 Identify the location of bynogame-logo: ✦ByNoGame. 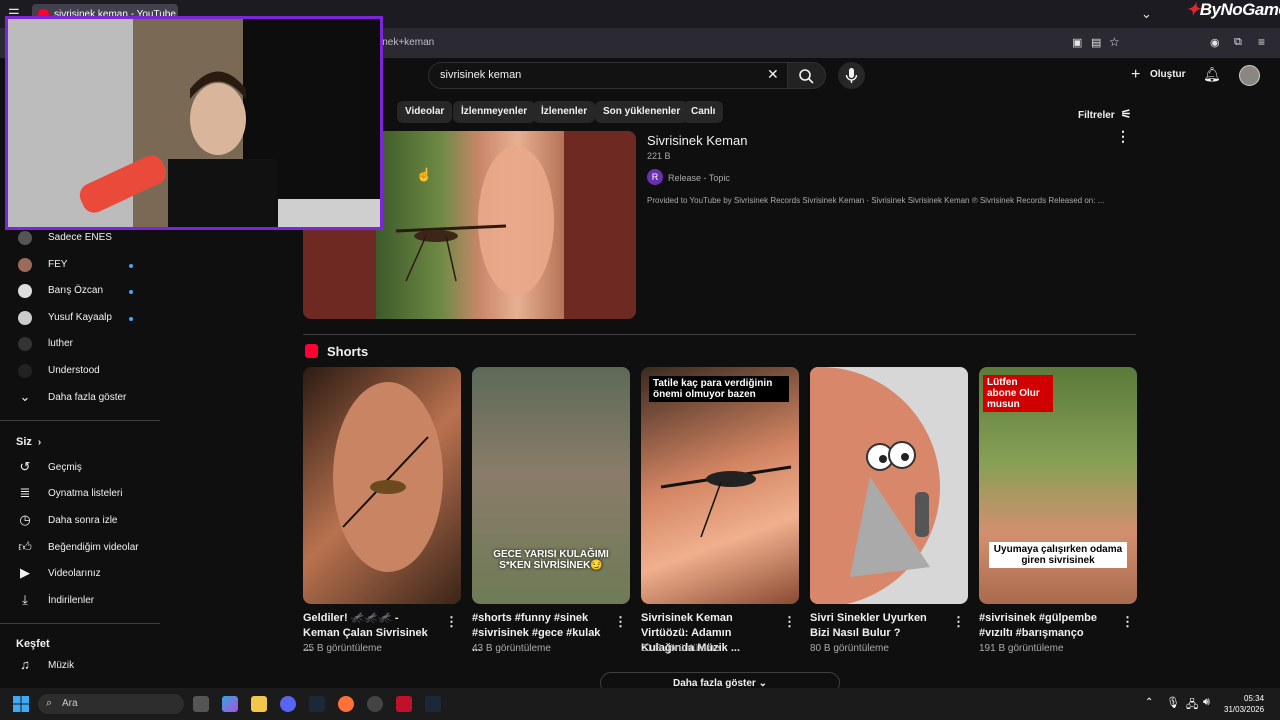
(1233, 9).